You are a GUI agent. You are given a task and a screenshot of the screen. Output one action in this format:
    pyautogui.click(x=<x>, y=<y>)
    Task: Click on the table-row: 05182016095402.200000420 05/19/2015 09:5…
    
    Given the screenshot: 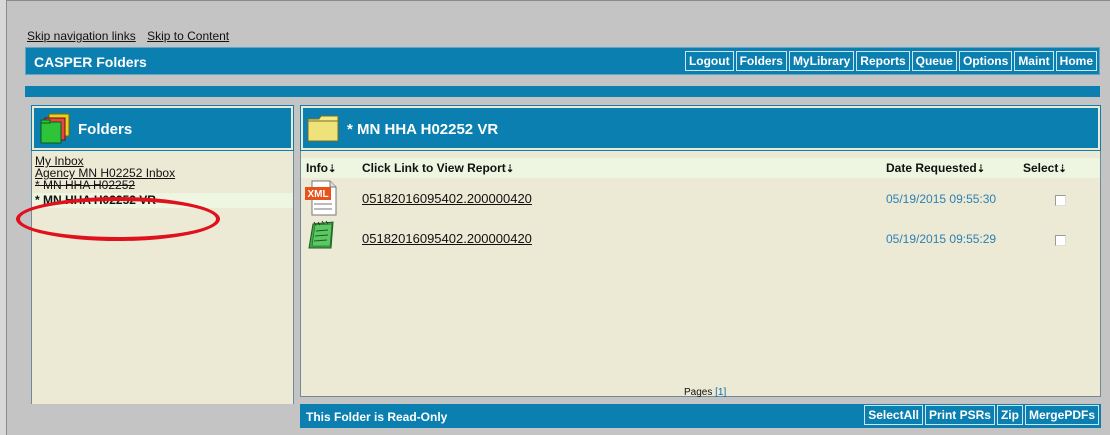 What is the action you would take?
    pyautogui.click(x=700, y=241)
    